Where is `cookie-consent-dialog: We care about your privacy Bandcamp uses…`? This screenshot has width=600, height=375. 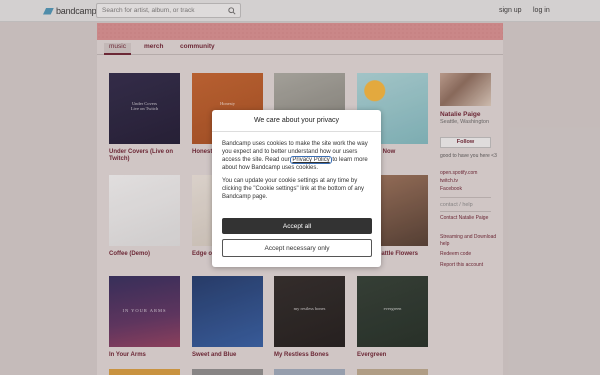
cookie-consent-dialog: We care about your privacy Bandcamp uses… is located at coordinates (296, 188).